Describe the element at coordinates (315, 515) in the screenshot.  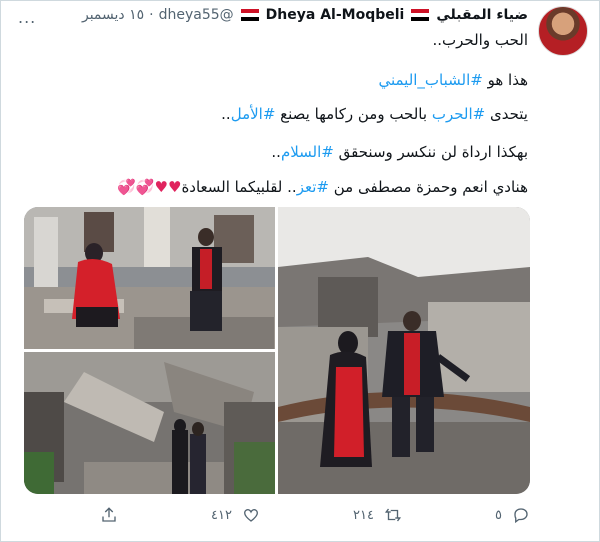
I see `tweet-actions: ٥ ٢١٤ ٤١٢` at that location.